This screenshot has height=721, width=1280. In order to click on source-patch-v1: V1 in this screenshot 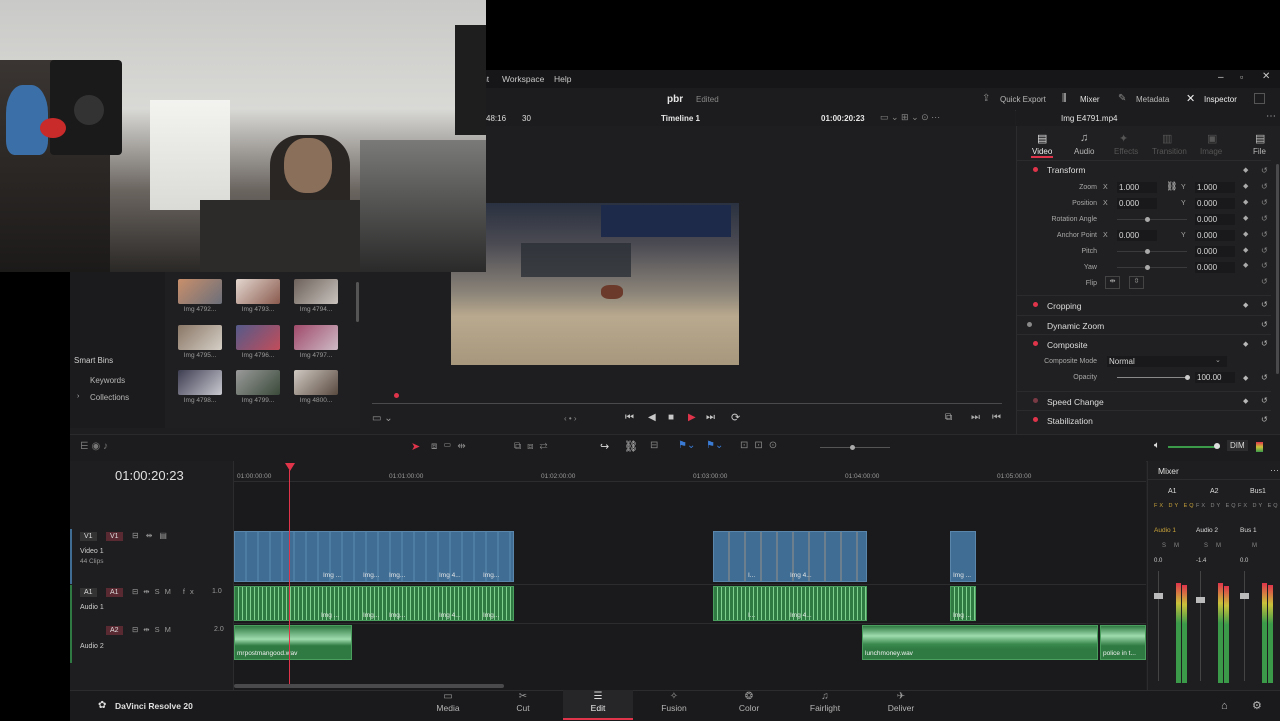, I will do `click(88, 536)`.